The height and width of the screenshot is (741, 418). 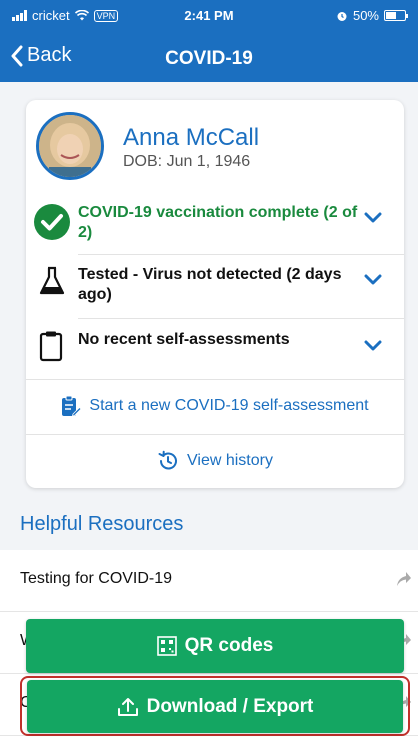 What do you see at coordinates (52, 222) in the screenshot?
I see `check-circle-icon` at bounding box center [52, 222].